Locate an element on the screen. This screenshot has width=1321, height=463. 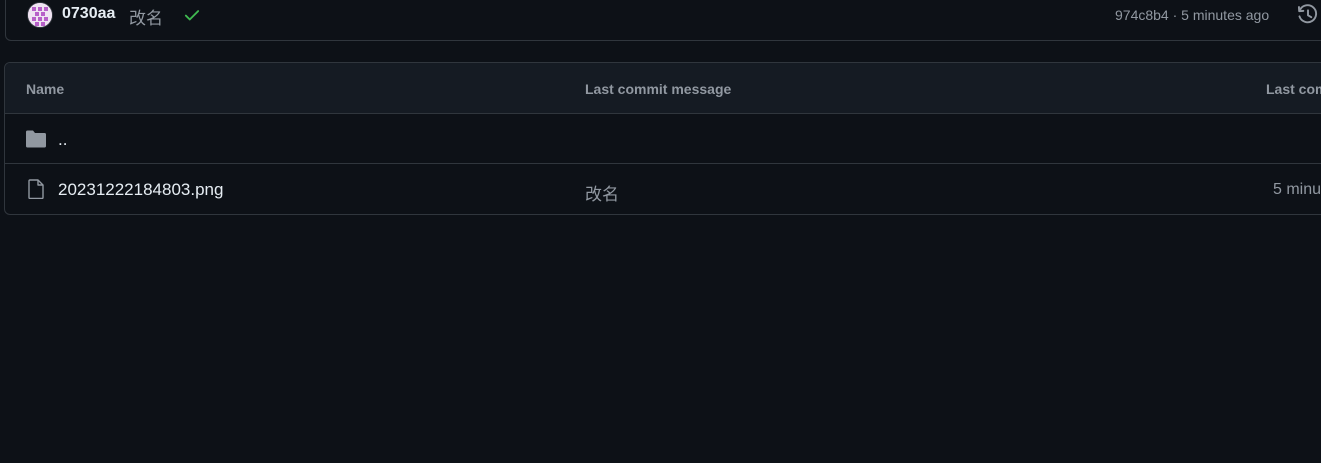
commit-sha-and-time: 974c8b4 · 5 minutes ago is located at coordinates (1192, 15).